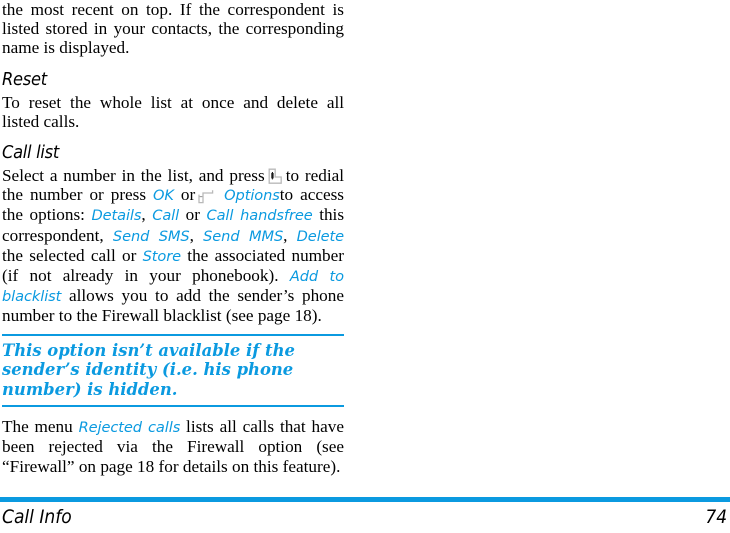 The height and width of the screenshot is (533, 730). I want to click on section-heading-reset: Reset, so click(24, 79).